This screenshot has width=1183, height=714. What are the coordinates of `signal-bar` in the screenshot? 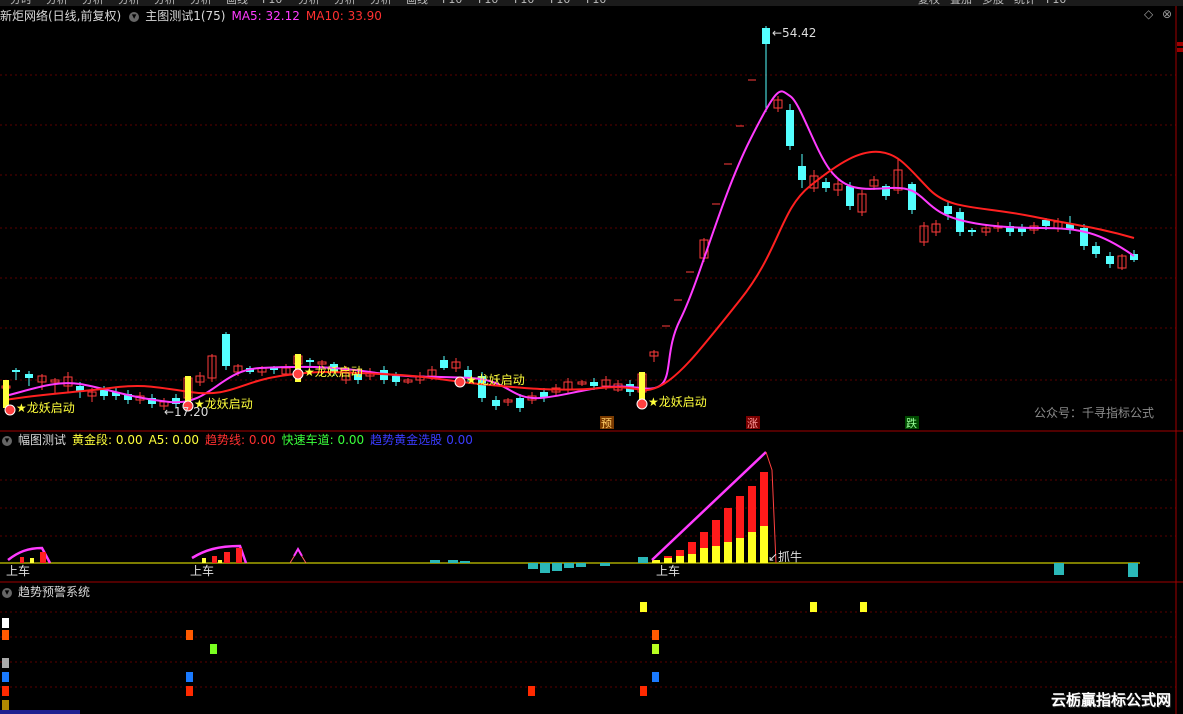 It's located at (6, 394).